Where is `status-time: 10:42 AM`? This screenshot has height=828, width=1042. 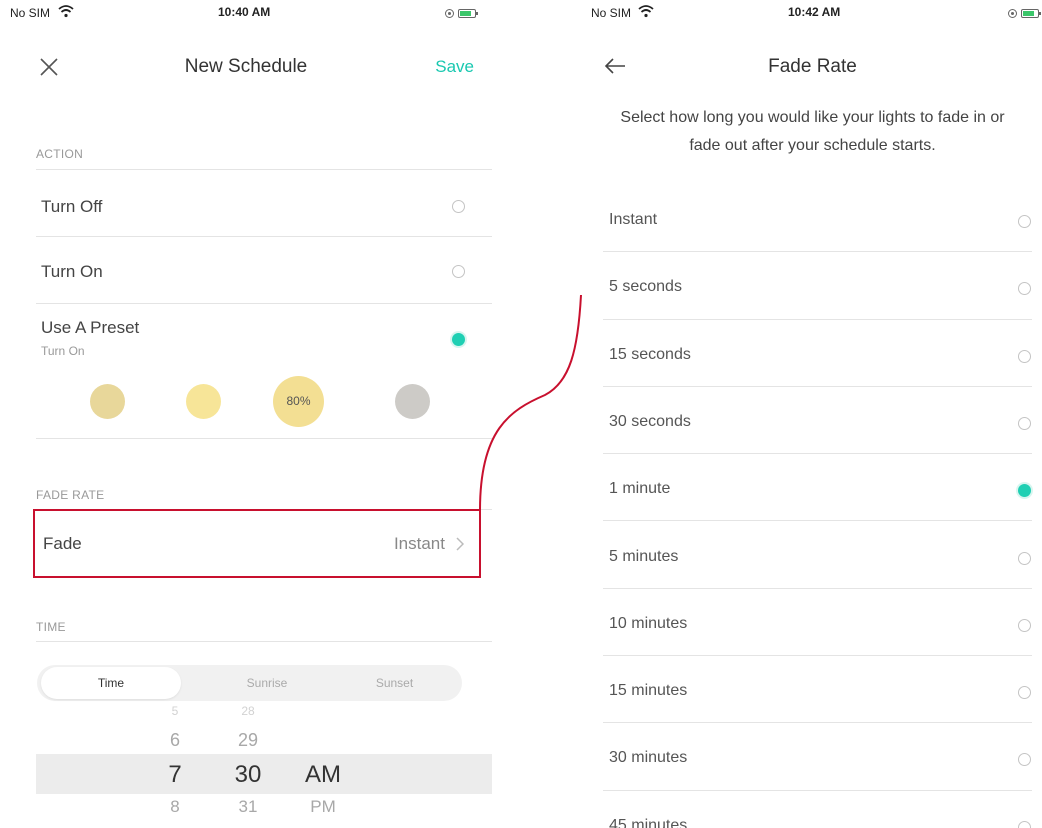 status-time: 10:42 AM is located at coordinates (814, 12).